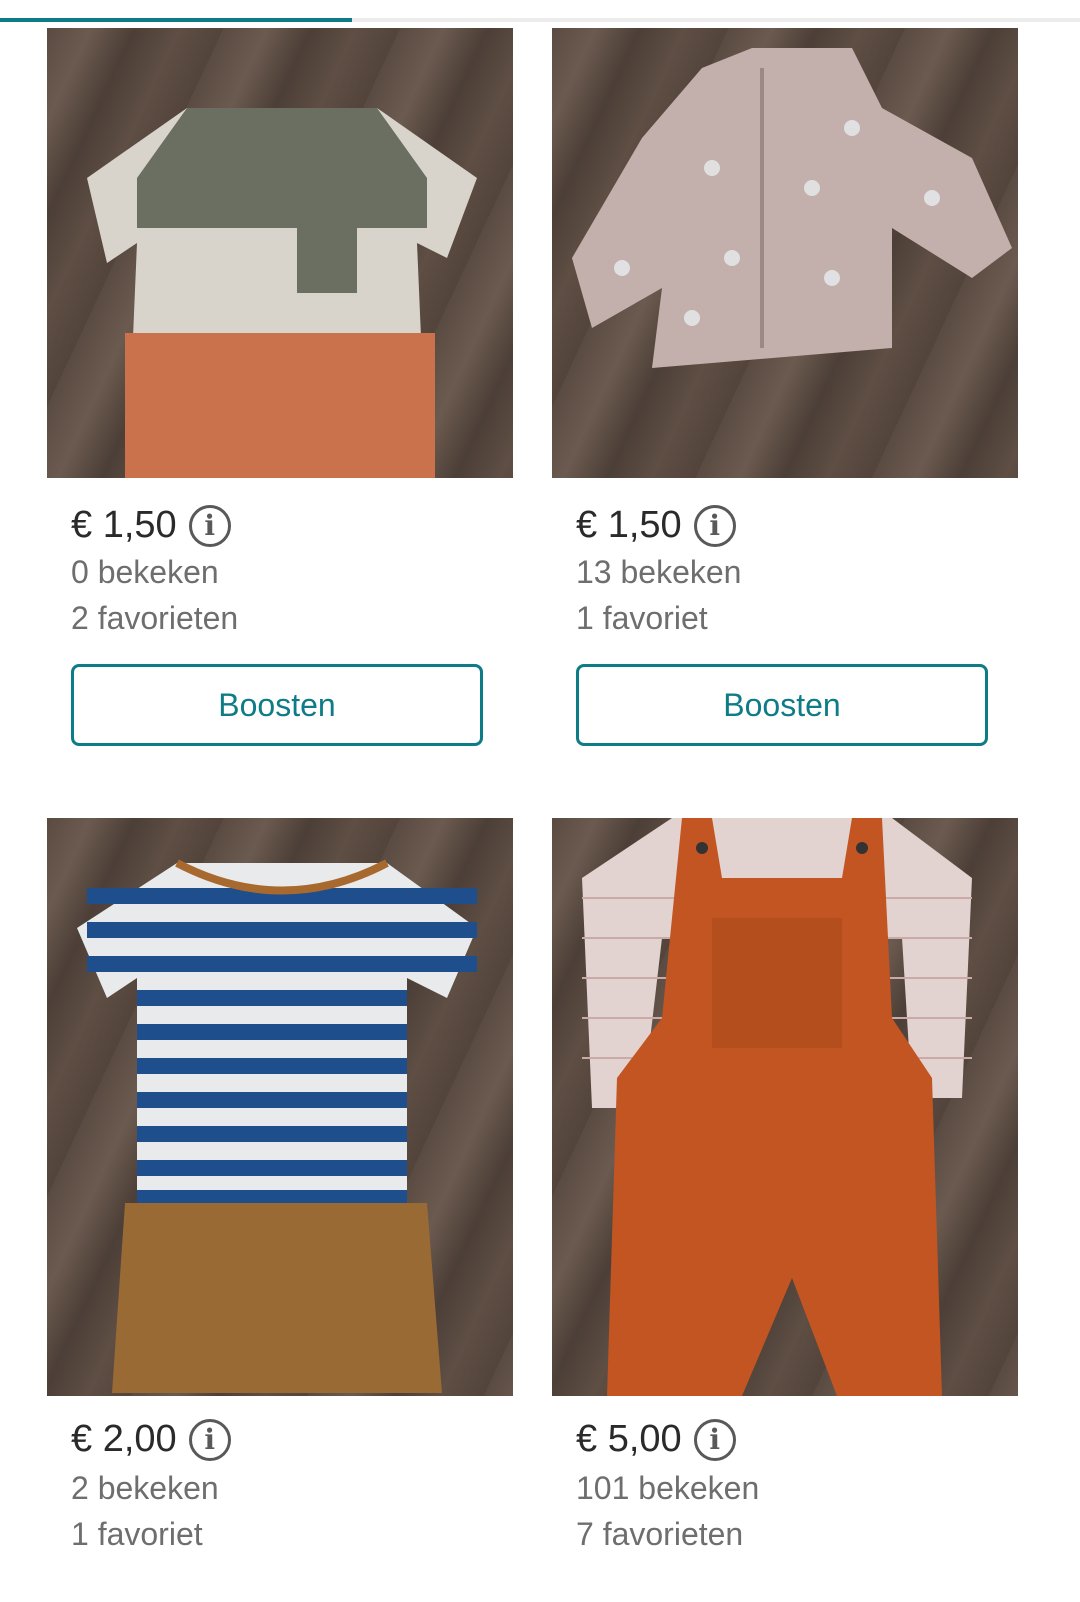 This screenshot has height=1602, width=1080. What do you see at coordinates (540, 20) in the screenshot?
I see `progress-bar` at bounding box center [540, 20].